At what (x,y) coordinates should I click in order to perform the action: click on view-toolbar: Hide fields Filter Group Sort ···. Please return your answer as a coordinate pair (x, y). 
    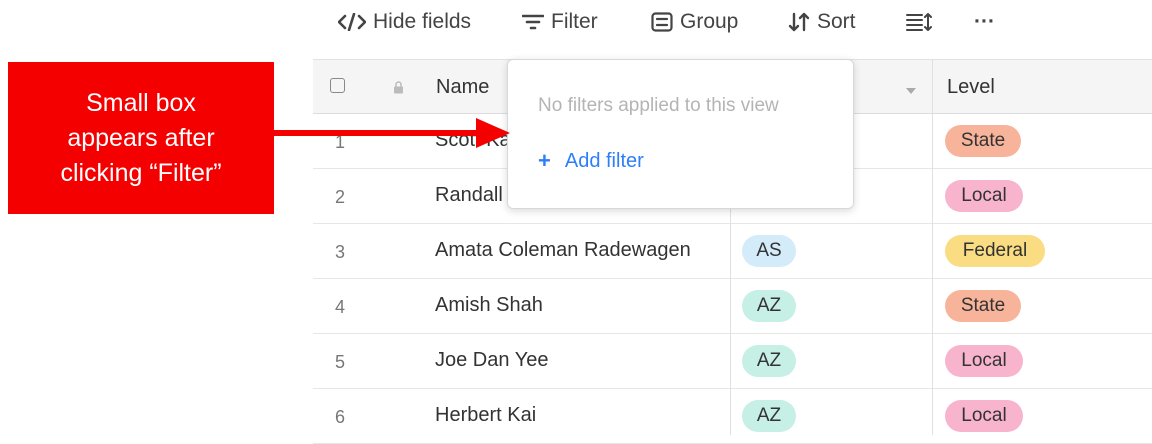
    Looking at the image, I should click on (726, 22).